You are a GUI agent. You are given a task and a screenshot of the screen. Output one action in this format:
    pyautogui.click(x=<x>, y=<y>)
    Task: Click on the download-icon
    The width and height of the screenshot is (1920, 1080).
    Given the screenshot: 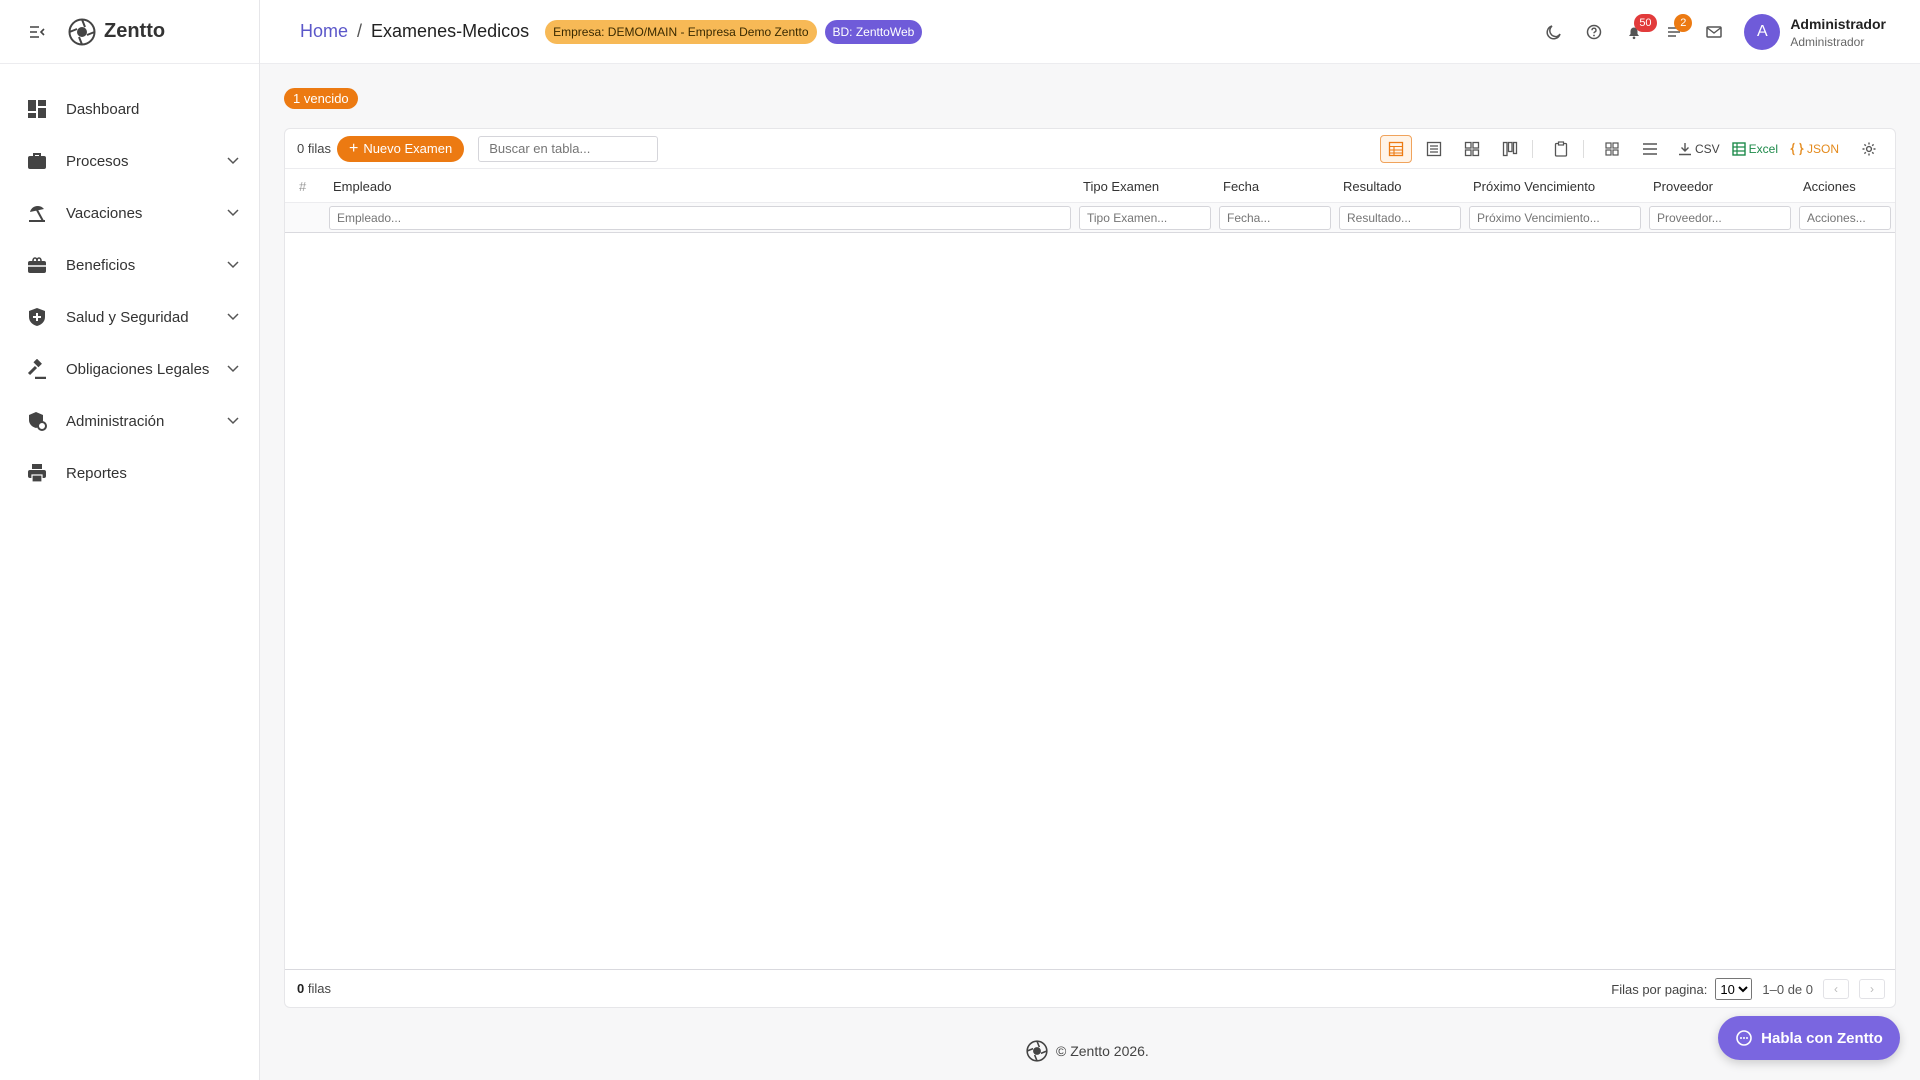 What is the action you would take?
    pyautogui.click(x=1684, y=149)
    